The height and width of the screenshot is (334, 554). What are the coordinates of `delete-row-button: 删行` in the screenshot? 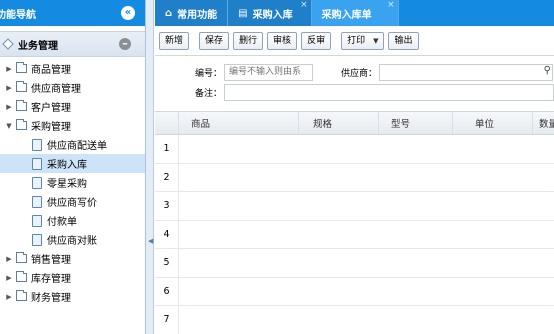 It's located at (248, 40).